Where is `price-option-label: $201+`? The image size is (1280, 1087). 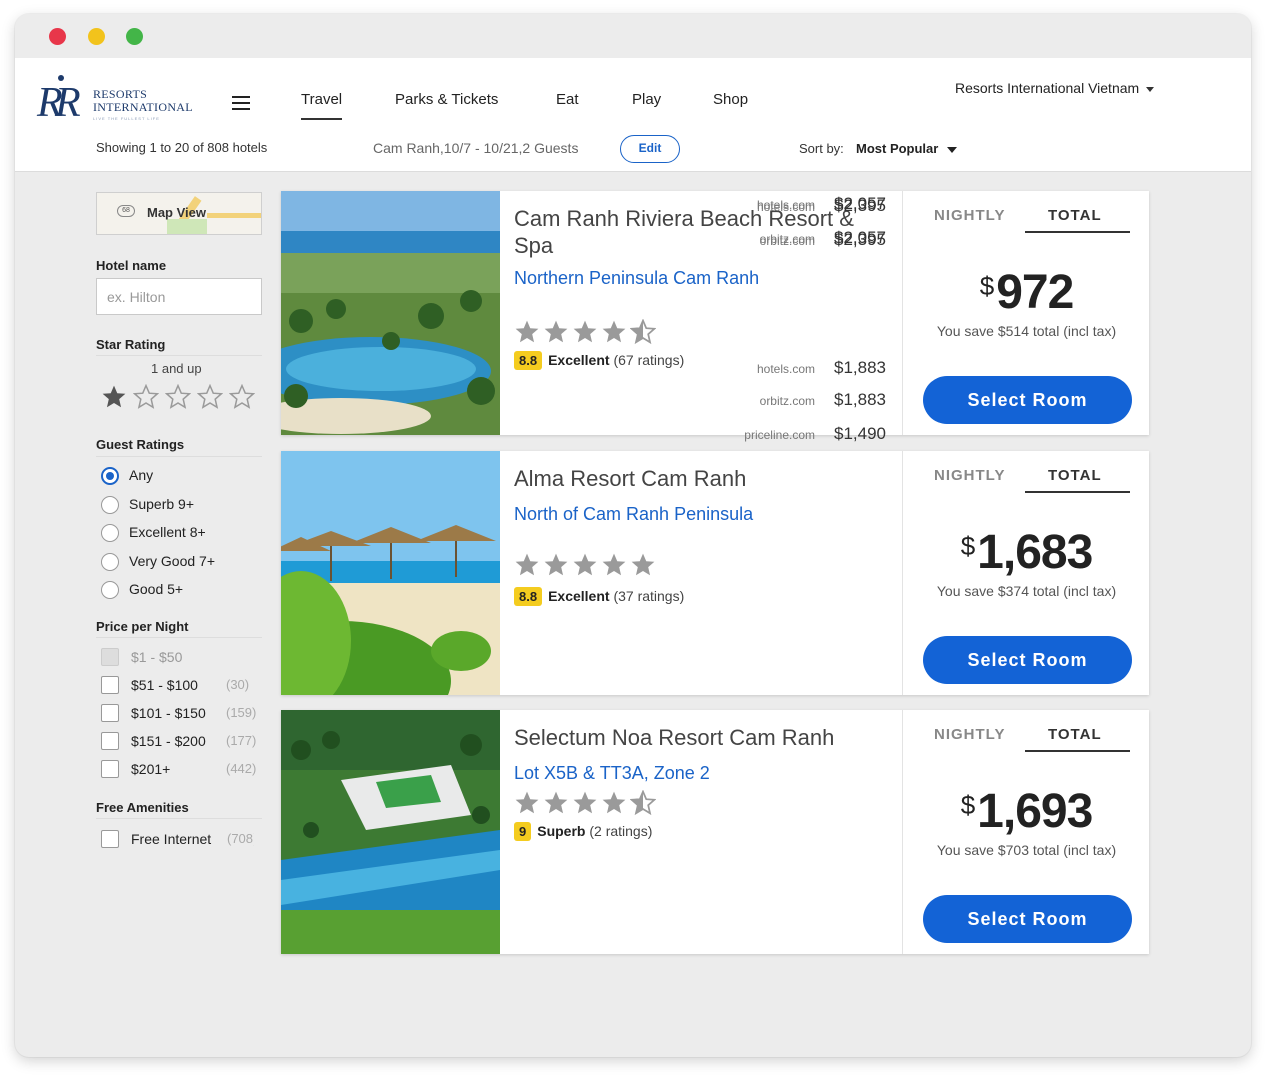
price-option-label: $201+ is located at coordinates (151, 769).